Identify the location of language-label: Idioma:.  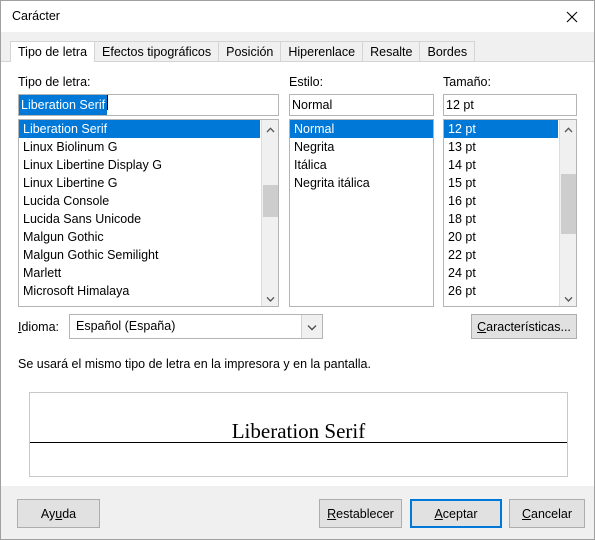
(38, 327).